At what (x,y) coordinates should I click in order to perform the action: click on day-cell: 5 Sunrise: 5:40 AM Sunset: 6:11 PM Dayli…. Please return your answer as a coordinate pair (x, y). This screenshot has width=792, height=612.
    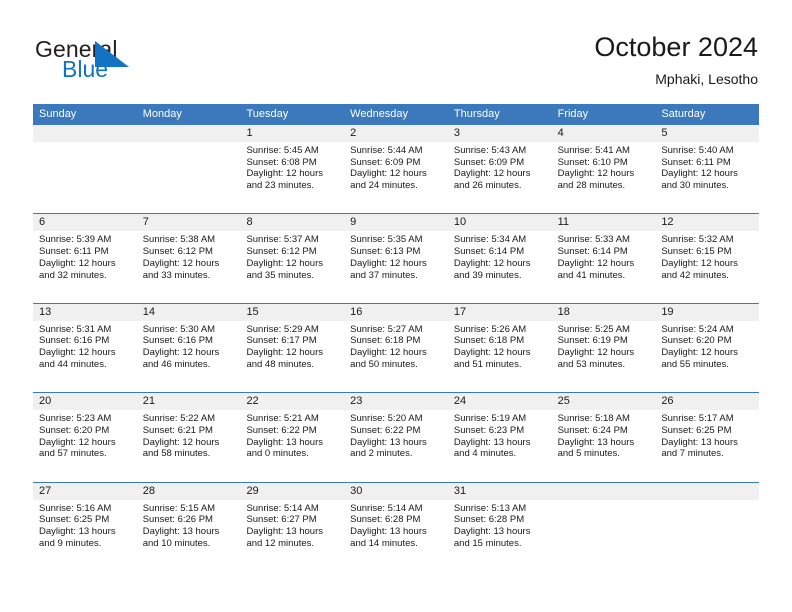
    Looking at the image, I should click on (707, 169).